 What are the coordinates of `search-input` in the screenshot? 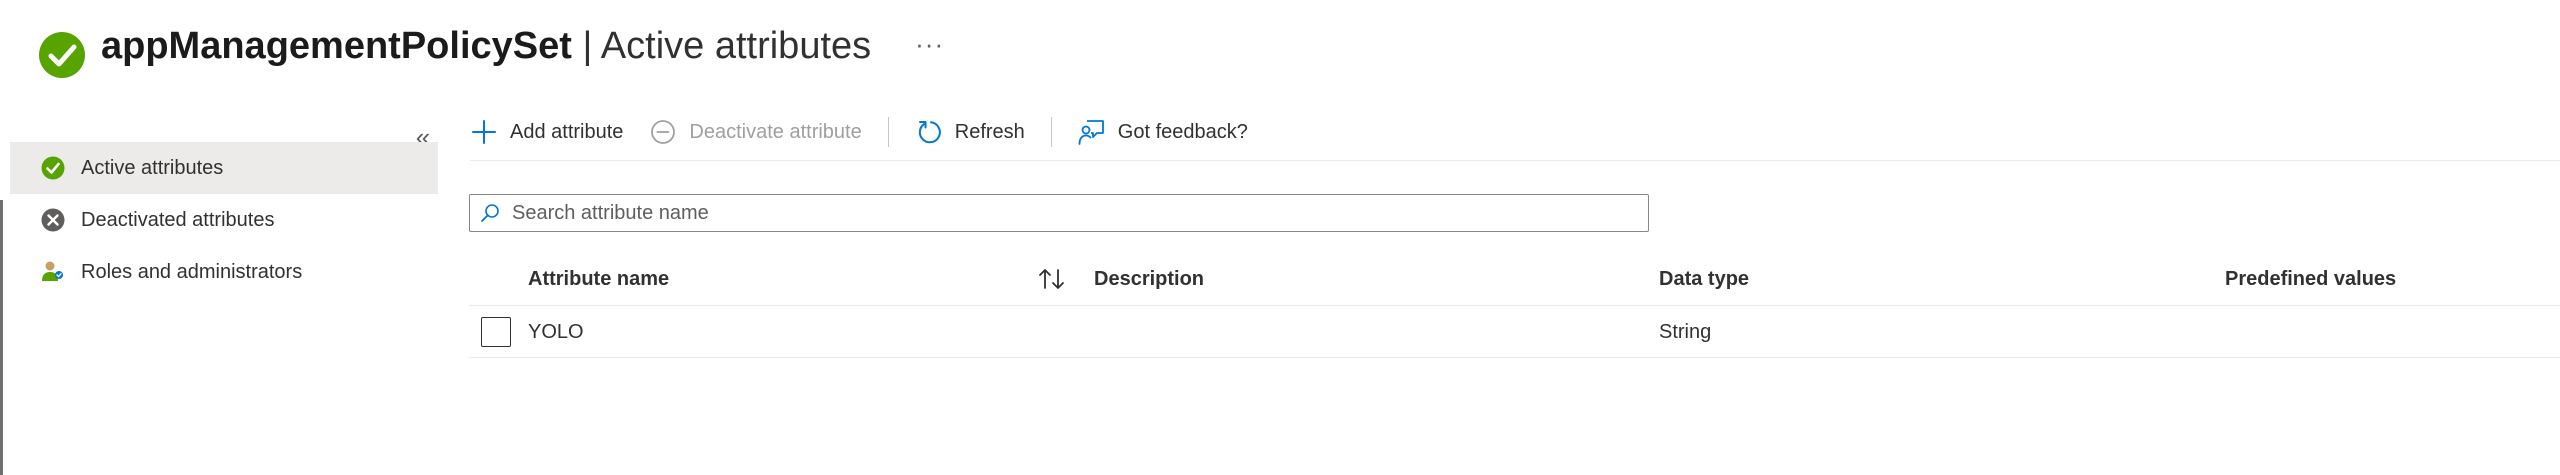 It's located at (1060, 213).